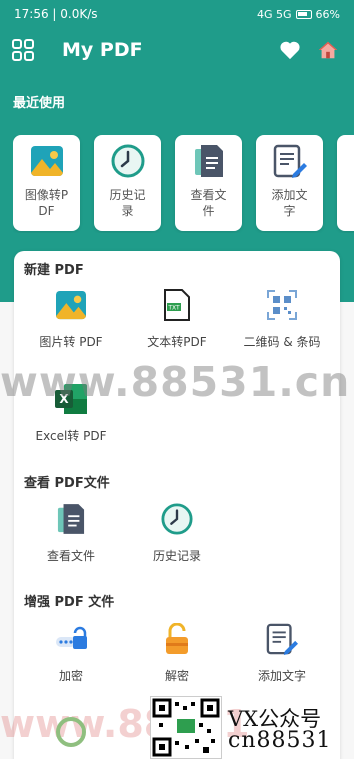  Describe the element at coordinates (71, 436) in the screenshot. I see `tool-label: Excel转 PDF` at that location.